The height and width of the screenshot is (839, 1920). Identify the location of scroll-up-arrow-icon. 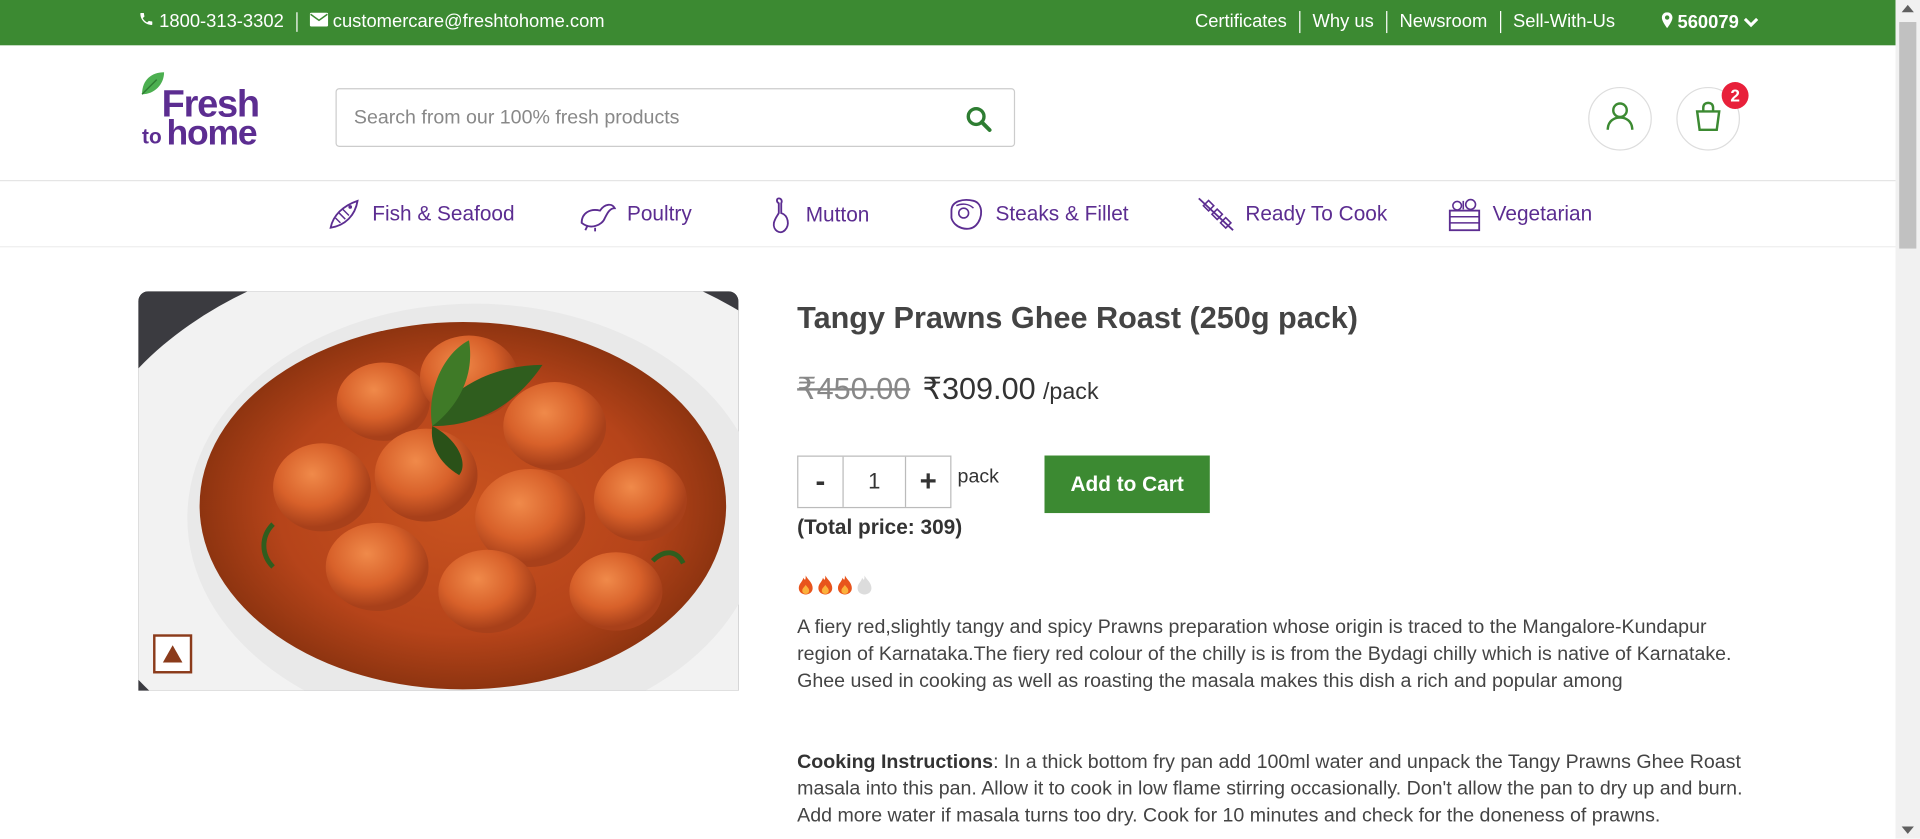
(1907, 8).